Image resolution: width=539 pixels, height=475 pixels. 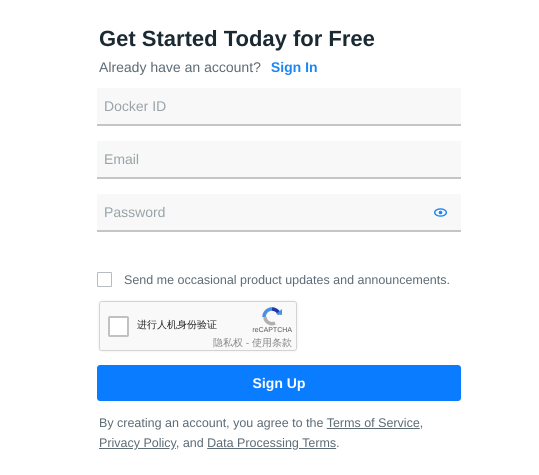 I want to click on captcha-terms-links: 隐私权 - 使用条款, so click(x=252, y=343).